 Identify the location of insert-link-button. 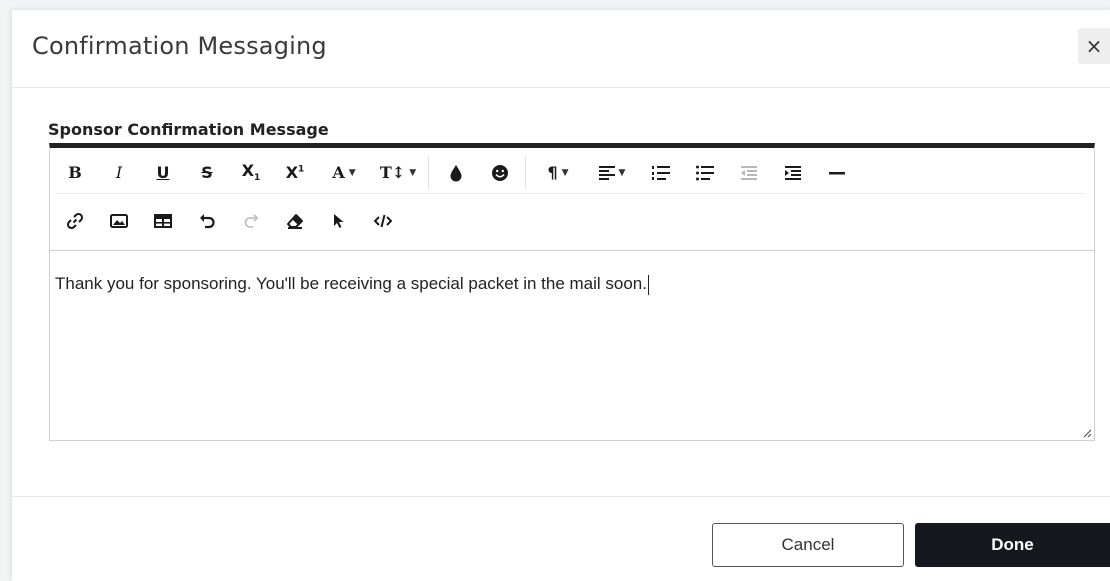
(75, 221).